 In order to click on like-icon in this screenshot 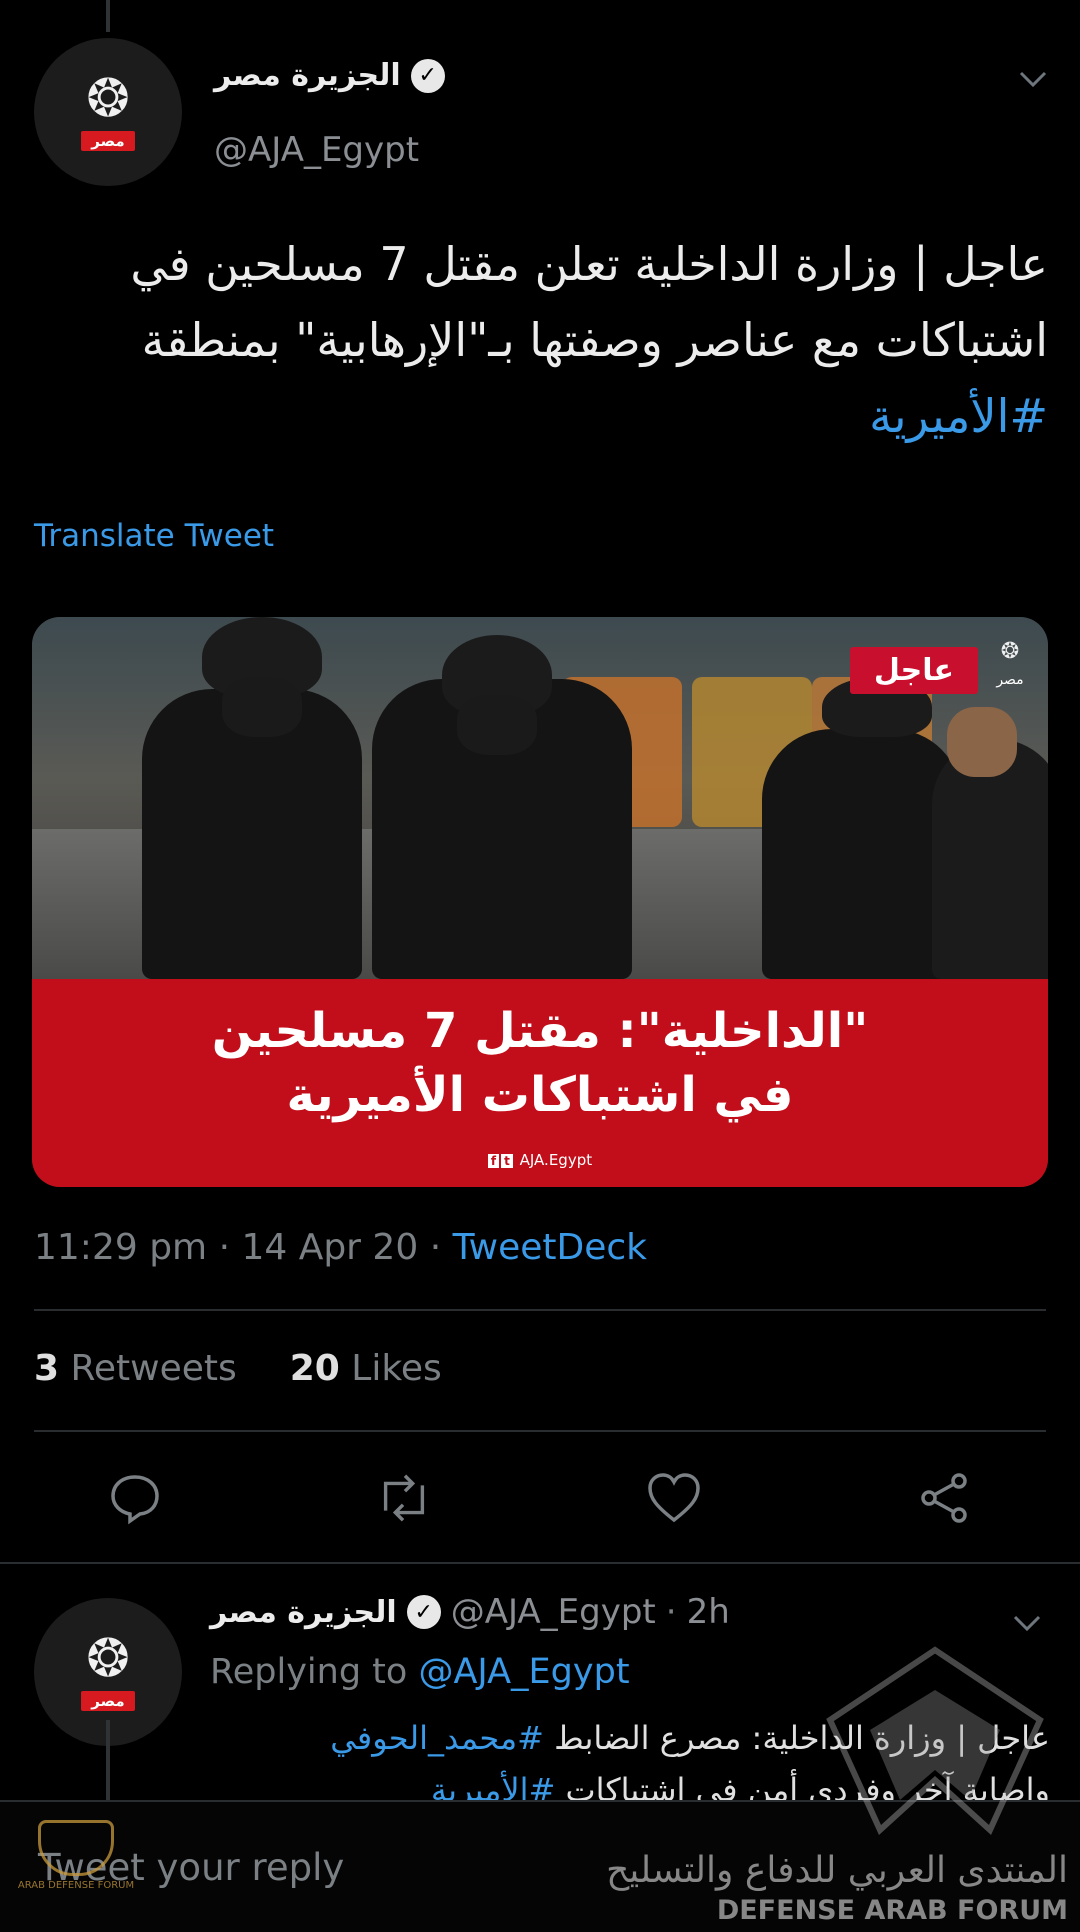, I will do `click(674, 1498)`.